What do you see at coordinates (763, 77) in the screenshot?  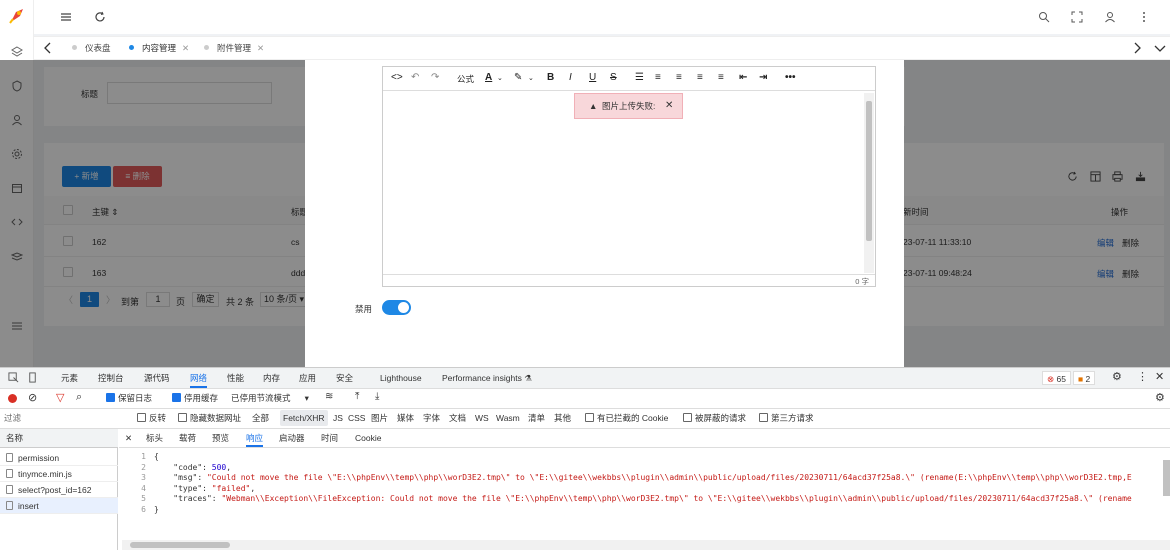 I see `indent-icon: ⇥` at bounding box center [763, 77].